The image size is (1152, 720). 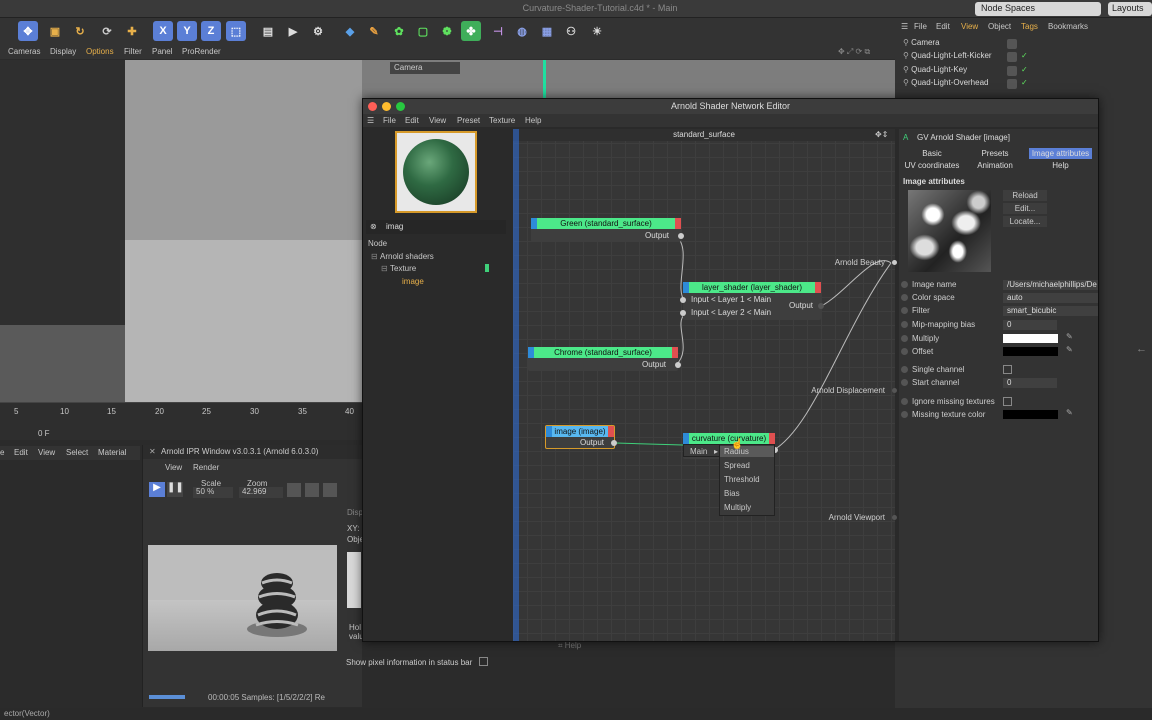 What do you see at coordinates (423, 31) in the screenshot?
I see `generator-icon: ▢` at bounding box center [423, 31].